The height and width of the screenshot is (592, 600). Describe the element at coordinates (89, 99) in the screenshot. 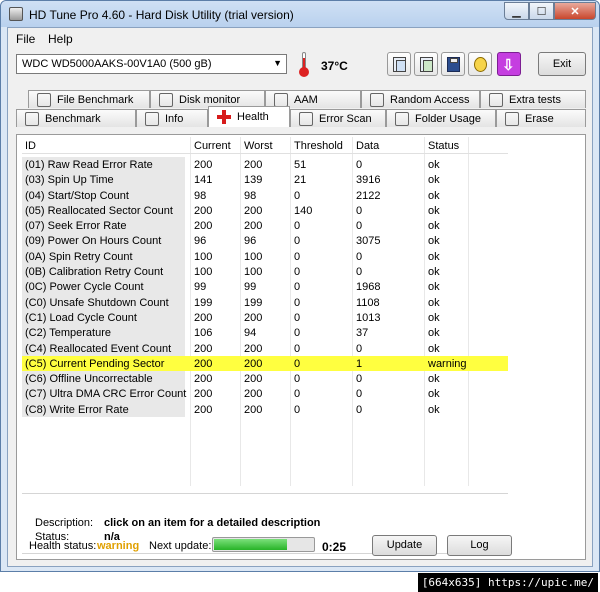

I see `tab-file-benchmark: File Benchmark` at that location.